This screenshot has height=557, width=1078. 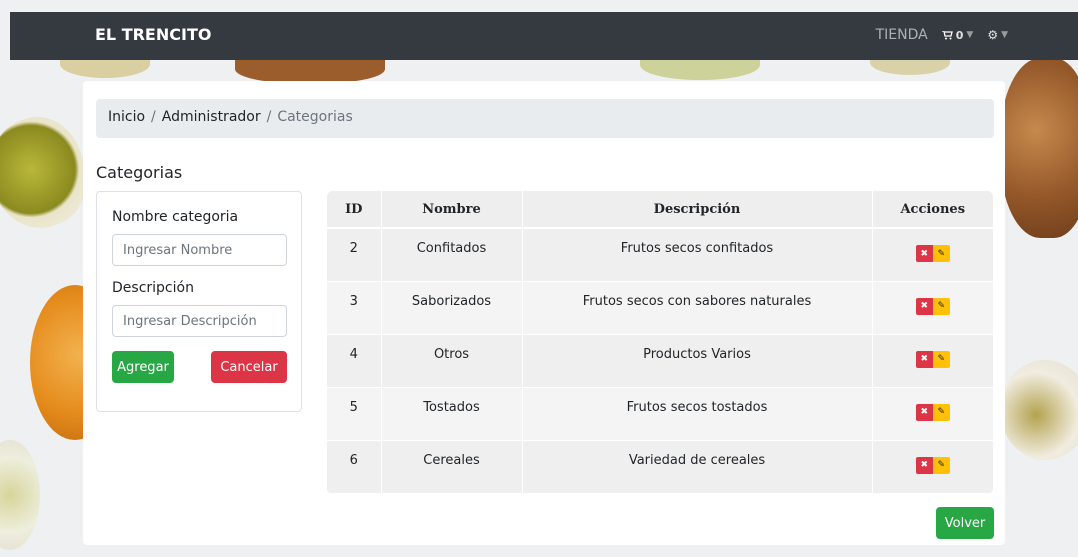 I want to click on cell-name: Saborizados, so click(x=452, y=308).